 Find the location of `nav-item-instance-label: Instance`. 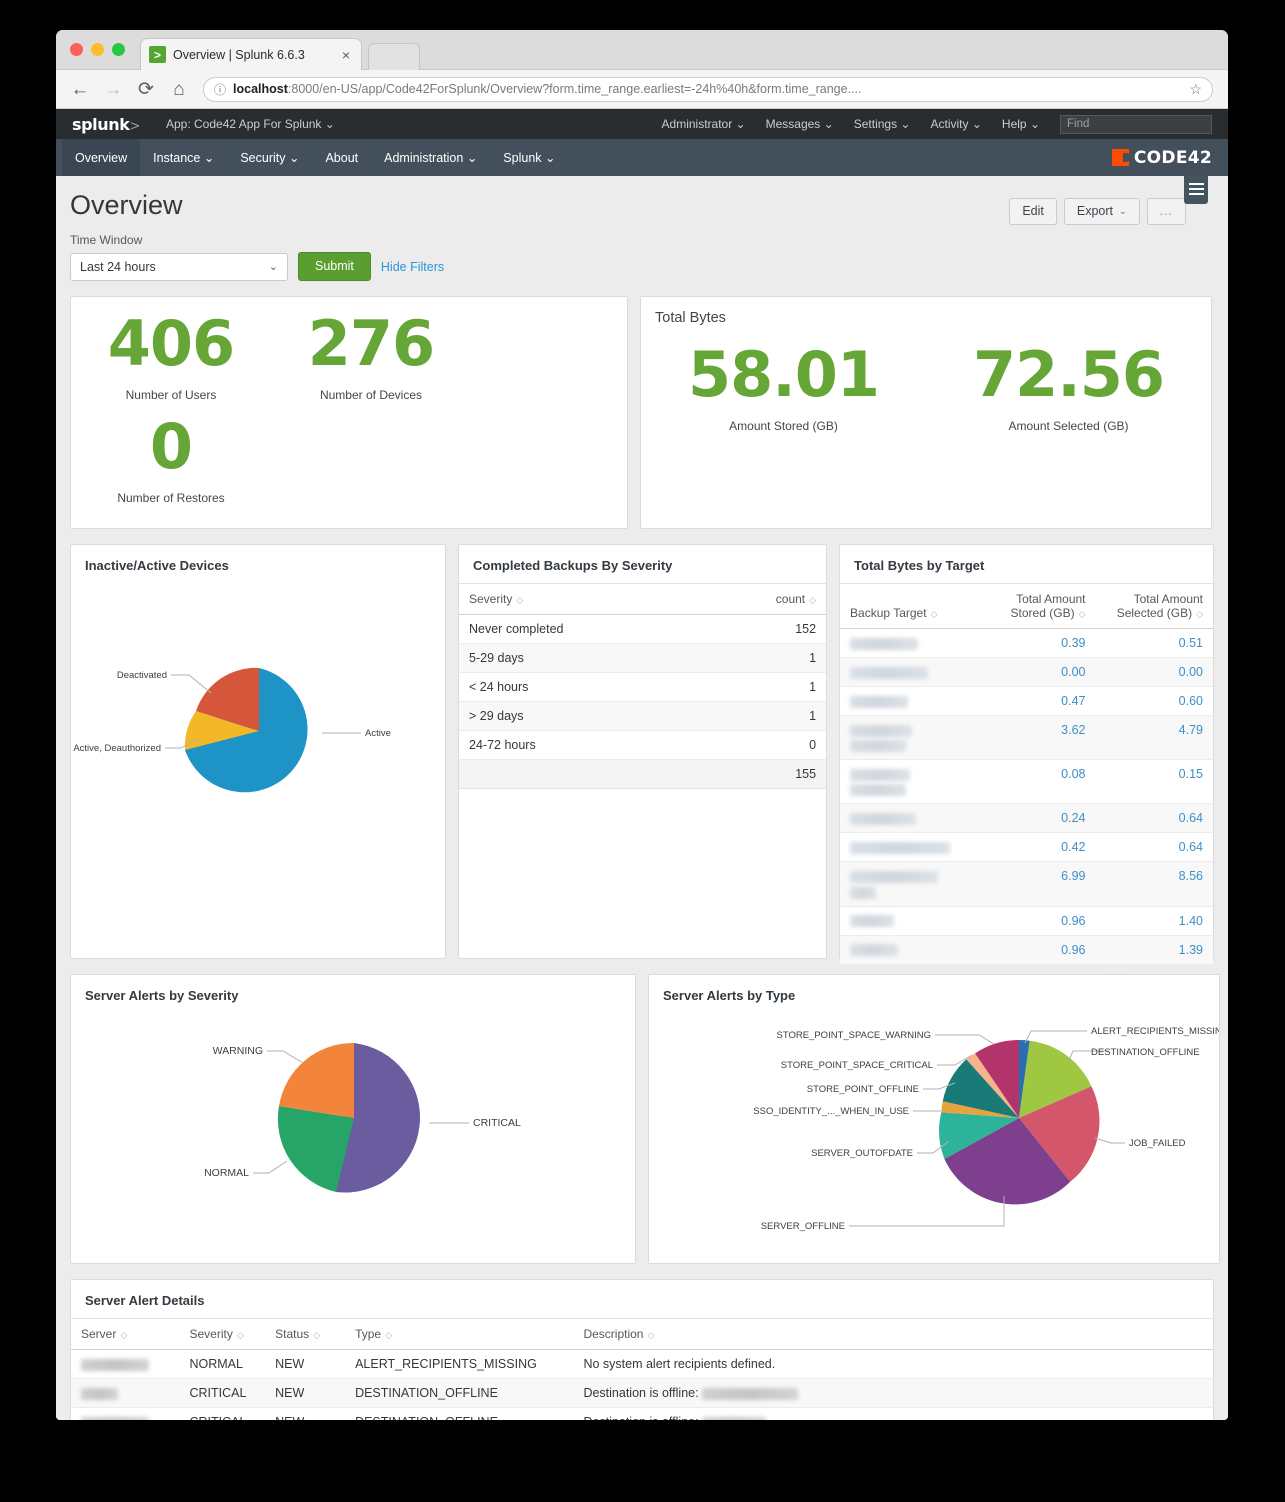

nav-item-instance-label: Instance is located at coordinates (177, 157).